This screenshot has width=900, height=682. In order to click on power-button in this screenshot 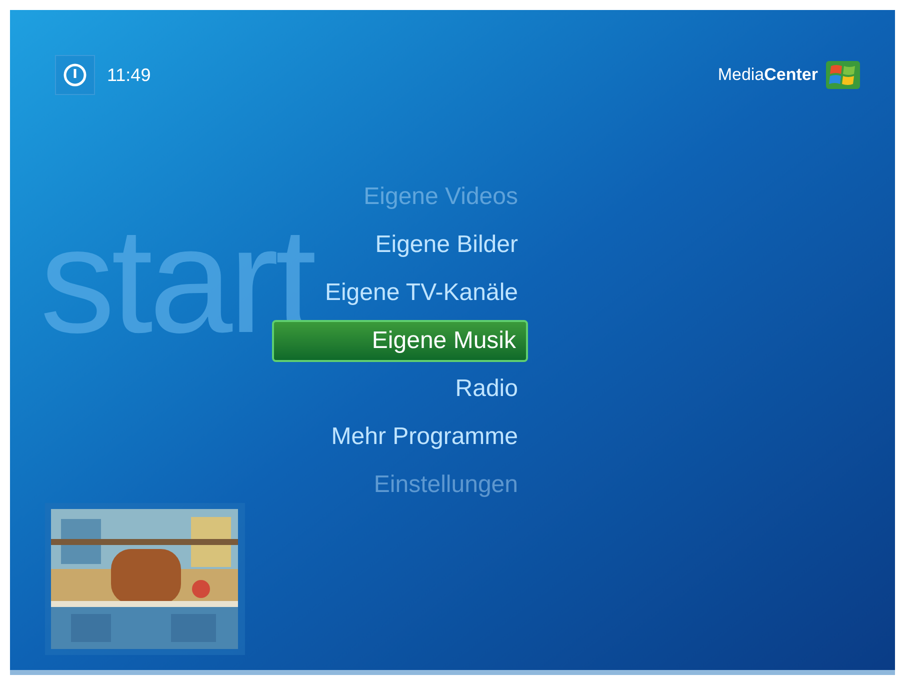, I will do `click(75, 75)`.